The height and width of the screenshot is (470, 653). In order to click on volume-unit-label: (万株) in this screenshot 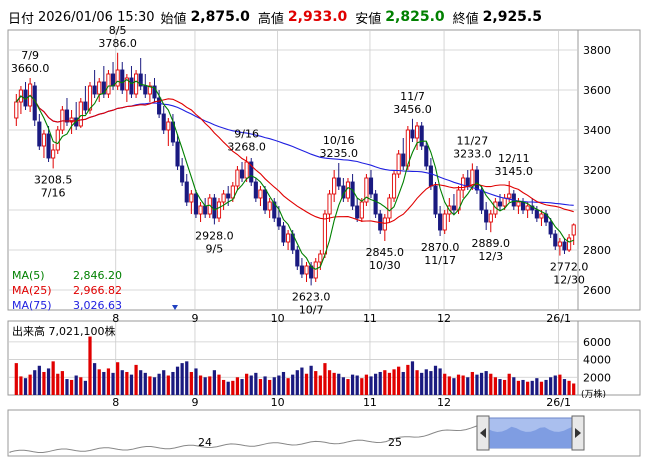, I will do `click(593, 394)`.